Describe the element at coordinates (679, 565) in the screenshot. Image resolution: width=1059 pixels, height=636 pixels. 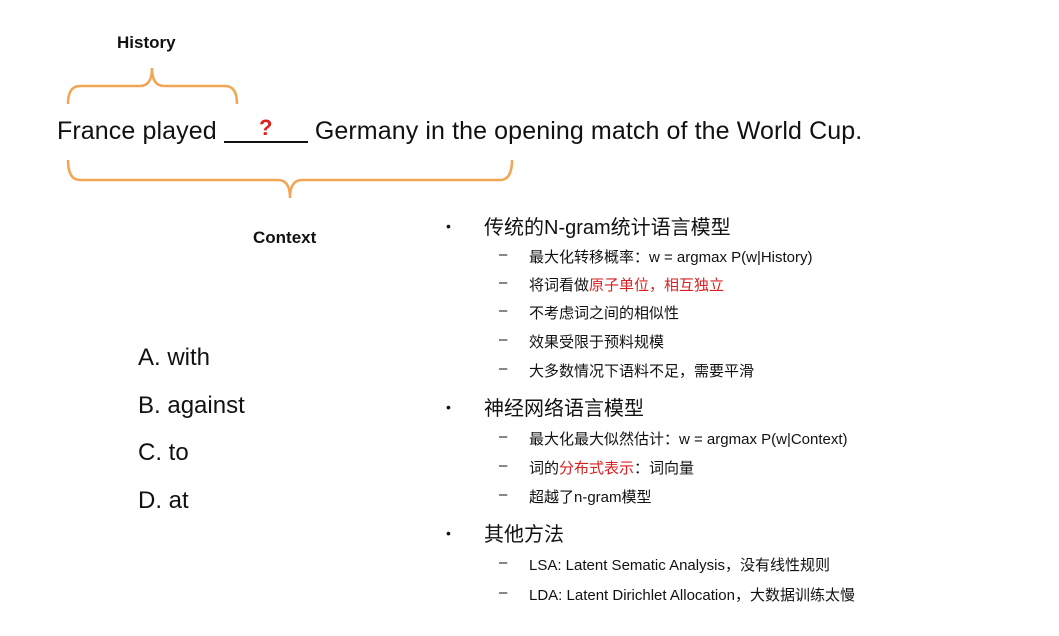
I see `other-sub-1: LSA: Latent Sematic Analysis，没有线性规则` at that location.